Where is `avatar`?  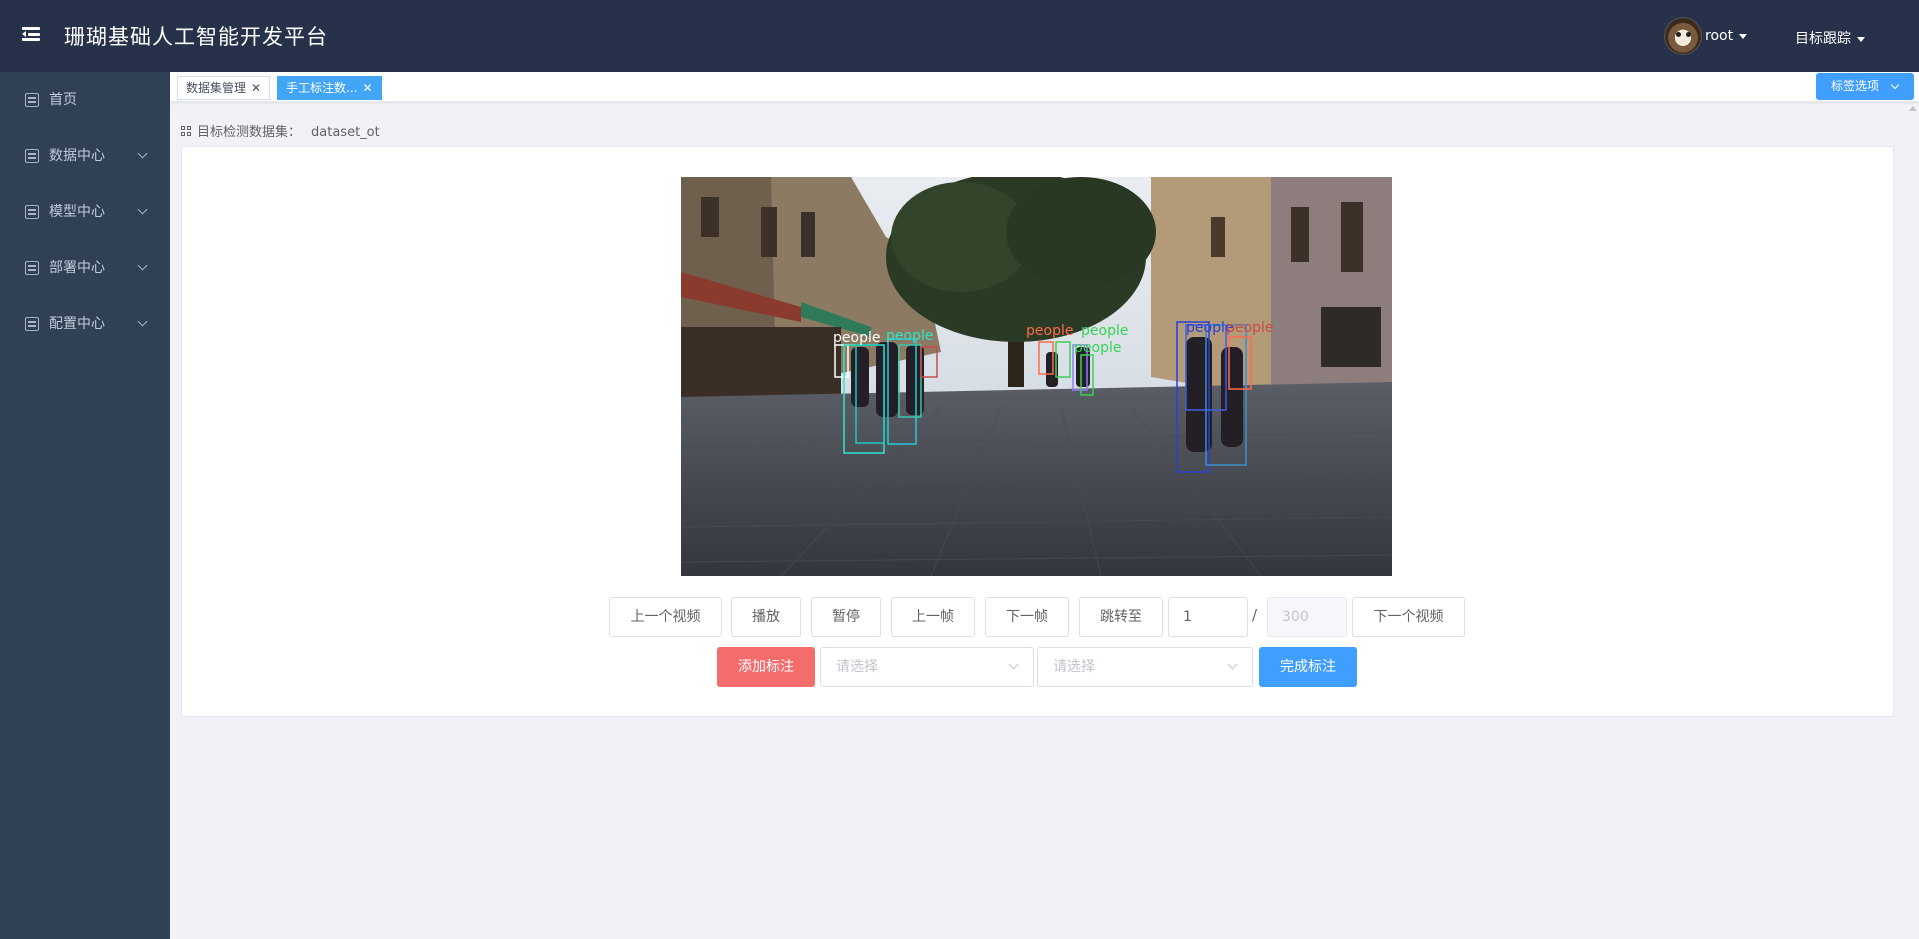 avatar is located at coordinates (1683, 36).